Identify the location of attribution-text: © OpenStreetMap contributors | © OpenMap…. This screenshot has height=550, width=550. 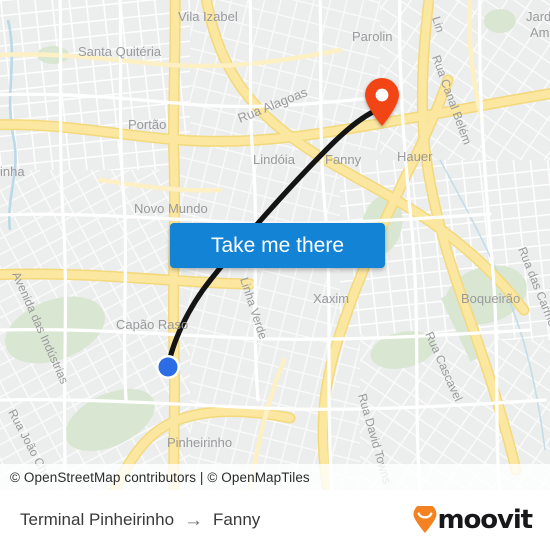
(160, 477).